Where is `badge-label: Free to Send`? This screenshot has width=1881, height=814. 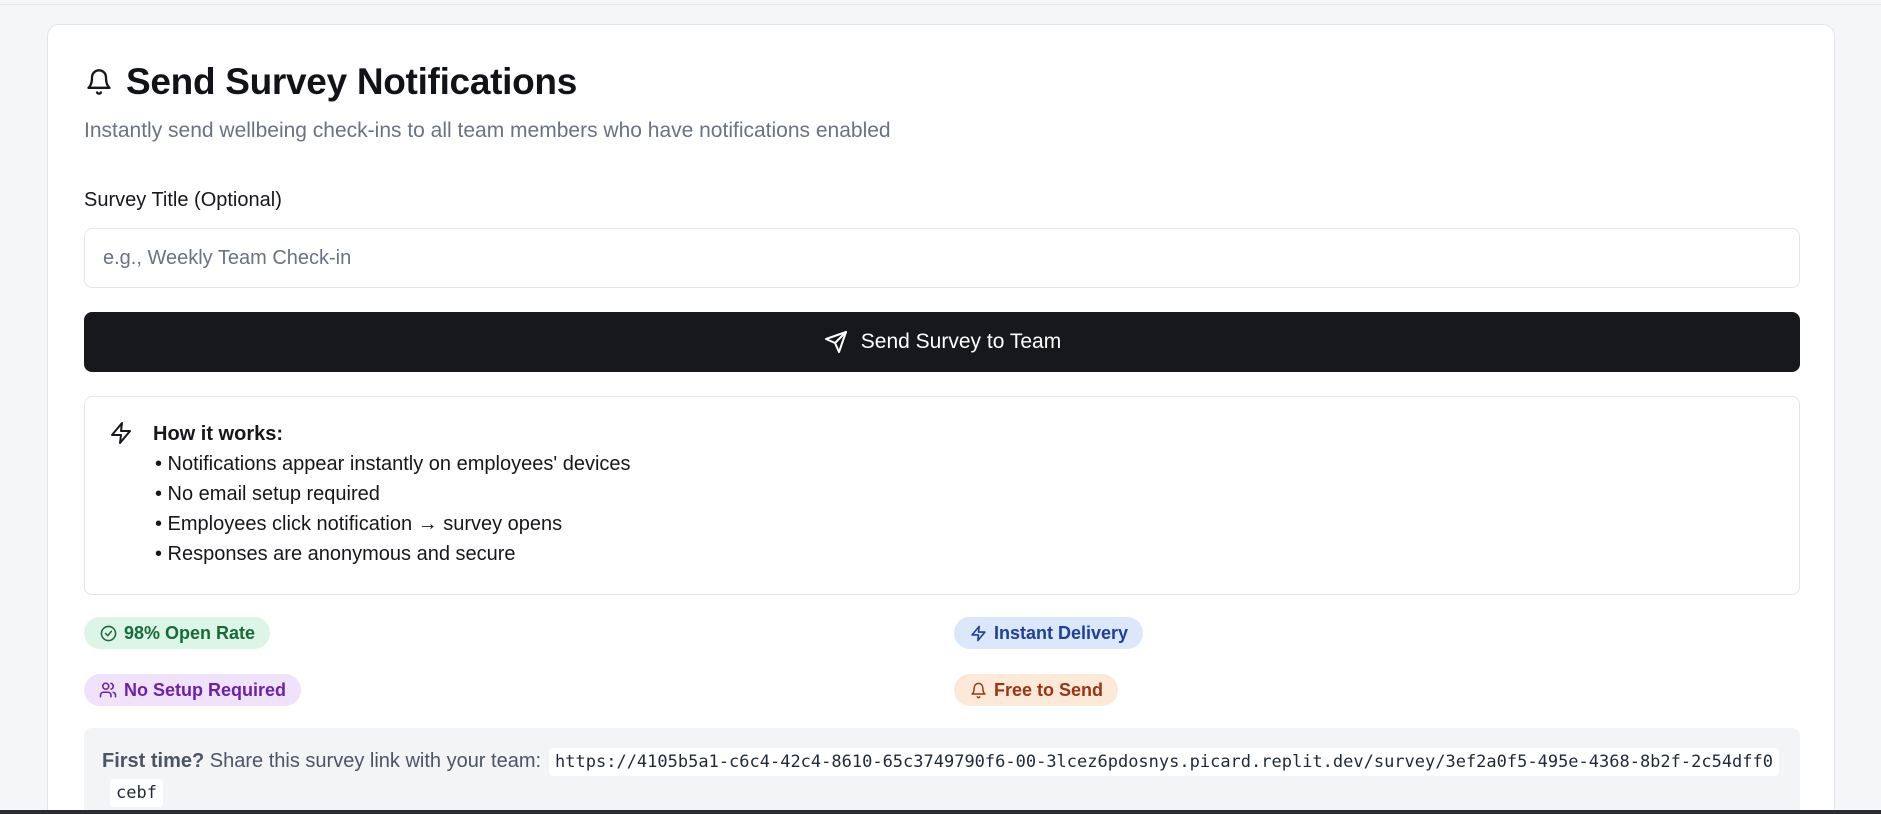 badge-label: Free to Send is located at coordinates (1049, 689).